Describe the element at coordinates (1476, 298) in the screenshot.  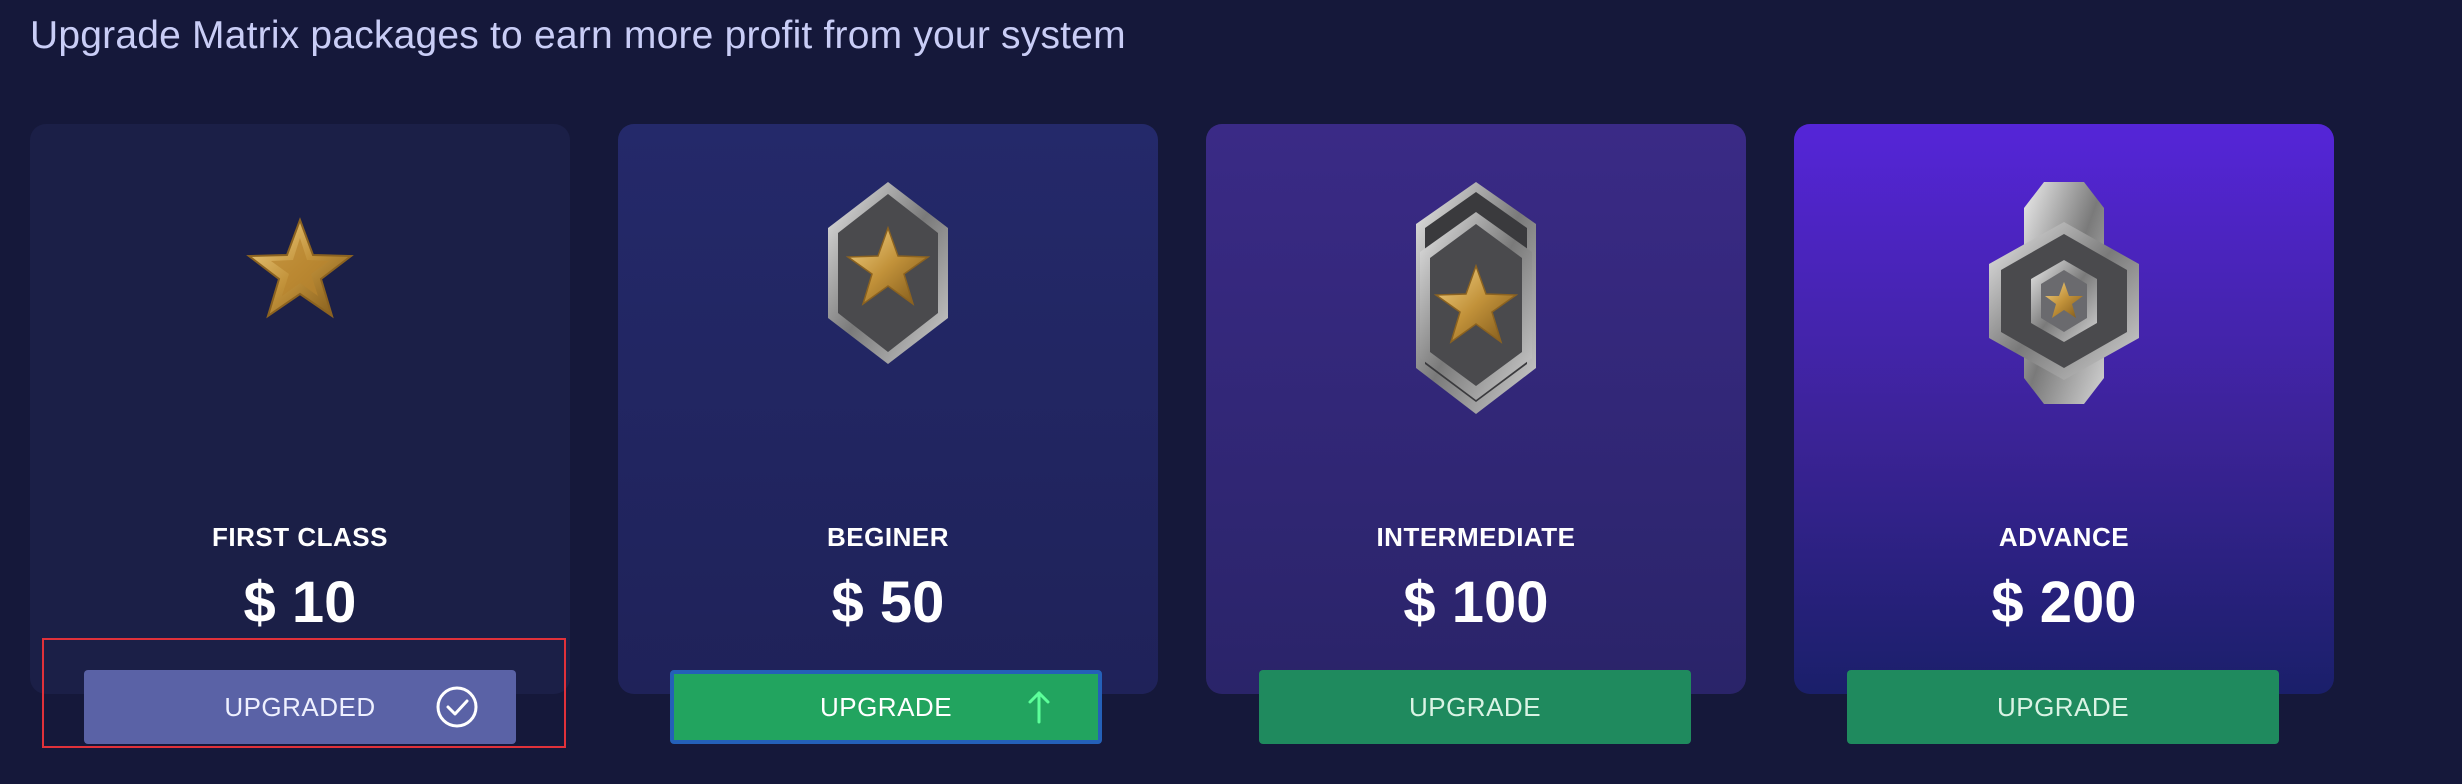
I see `double-hexagon-star-badge-icon` at that location.